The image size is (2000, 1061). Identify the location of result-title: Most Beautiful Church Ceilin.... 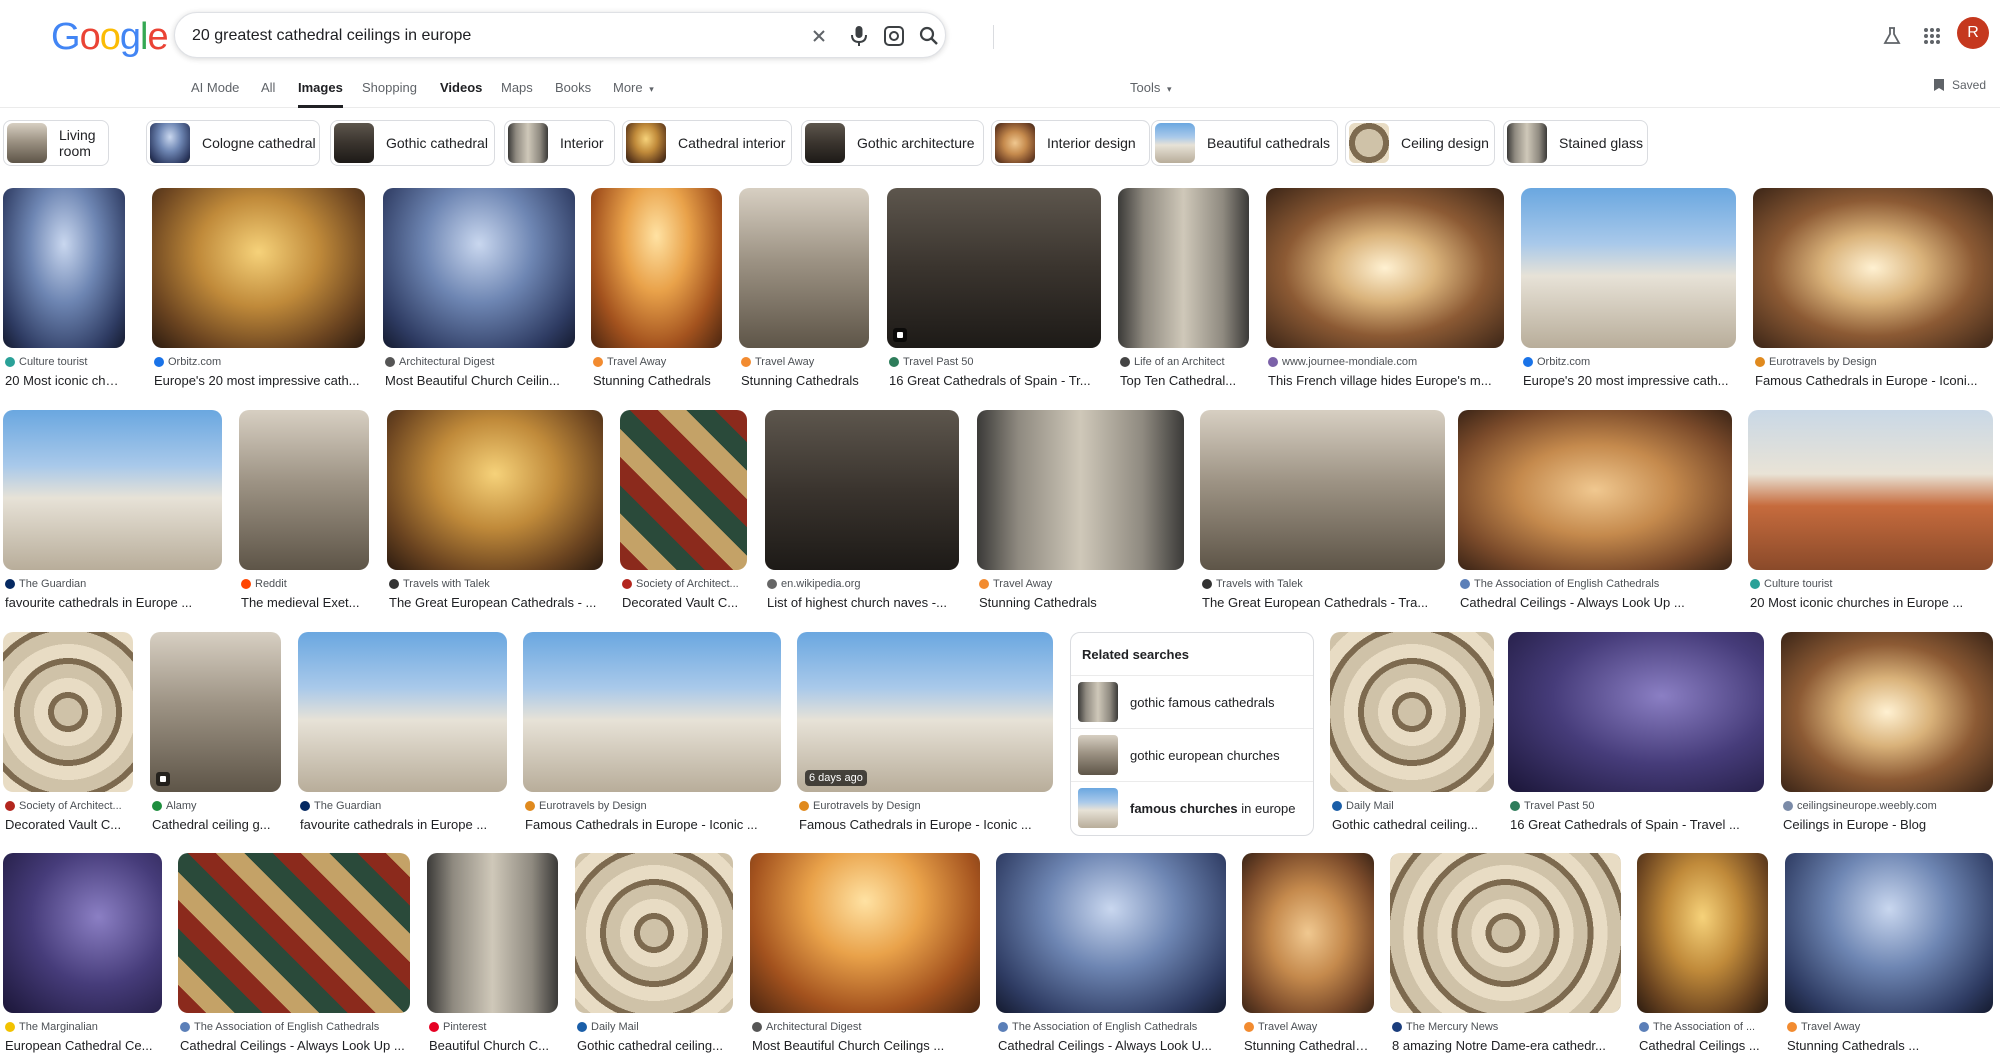
(479, 380).